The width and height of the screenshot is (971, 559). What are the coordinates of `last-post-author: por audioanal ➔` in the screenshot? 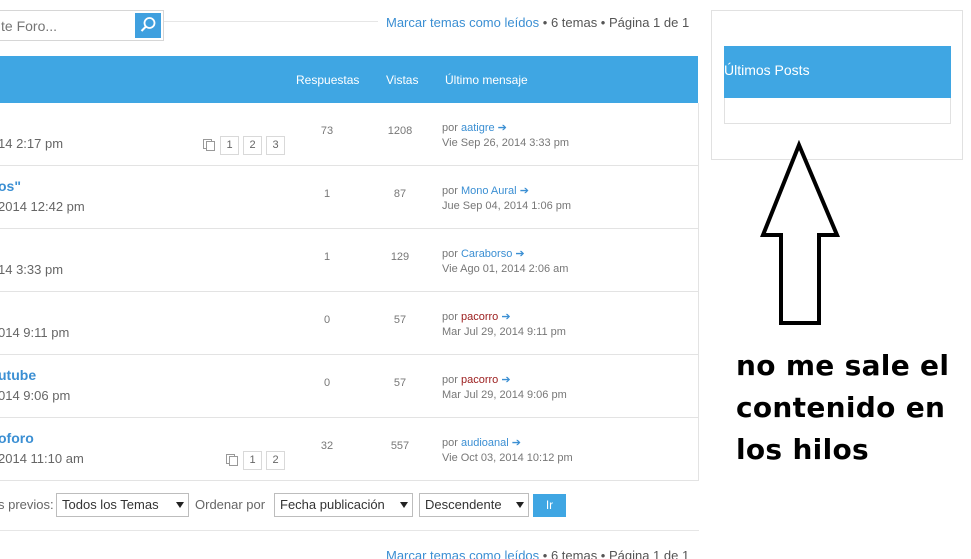 It's located at (481, 442).